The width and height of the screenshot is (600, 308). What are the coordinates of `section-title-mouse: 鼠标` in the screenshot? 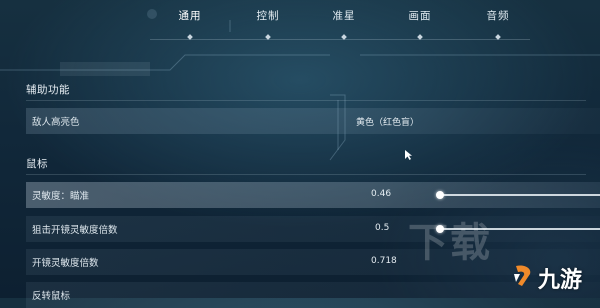 It's located at (37, 164).